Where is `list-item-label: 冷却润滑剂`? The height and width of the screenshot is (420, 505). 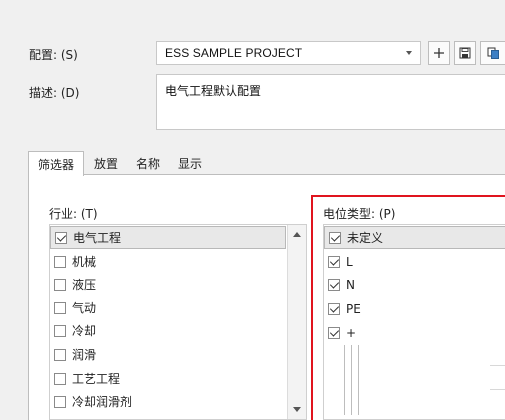
list-item-label: 冷却润滑剂 is located at coordinates (102, 402).